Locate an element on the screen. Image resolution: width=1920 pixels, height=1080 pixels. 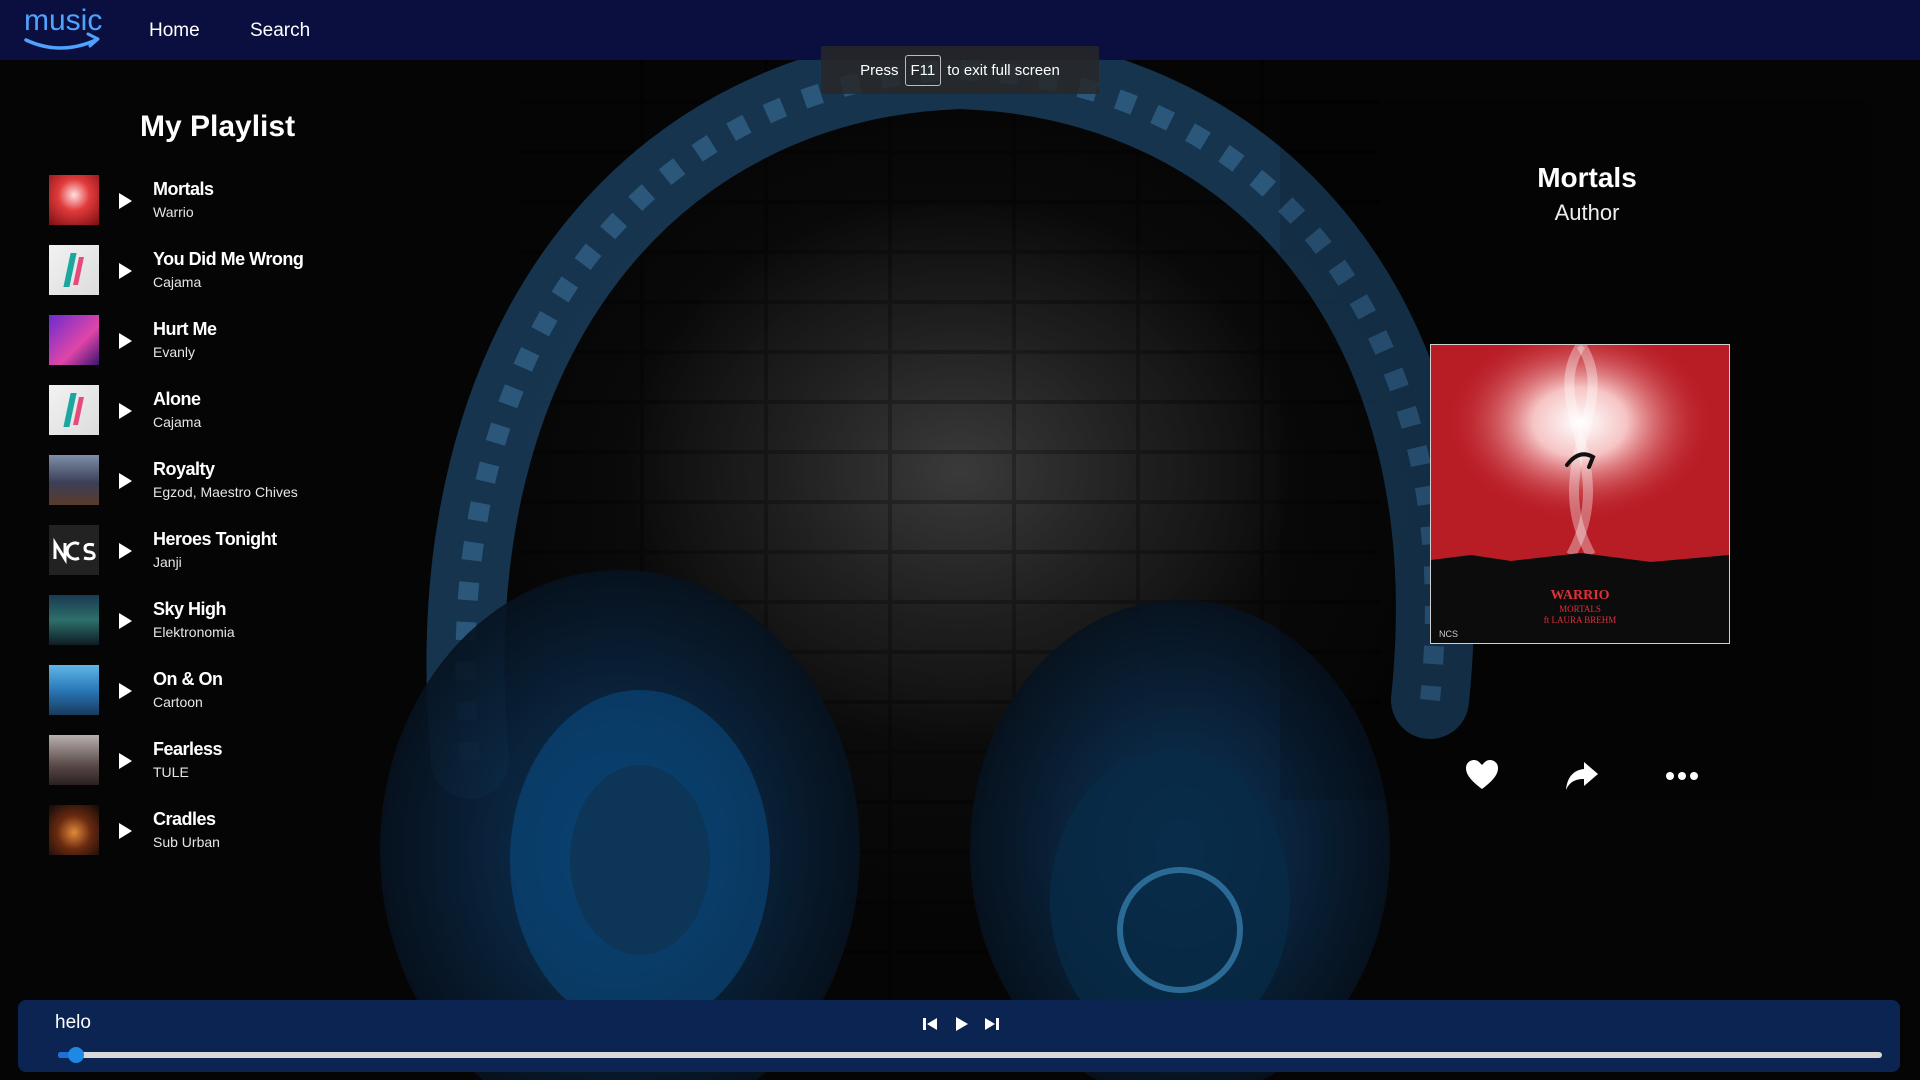
track-artist: Cartoon is located at coordinates (178, 702).